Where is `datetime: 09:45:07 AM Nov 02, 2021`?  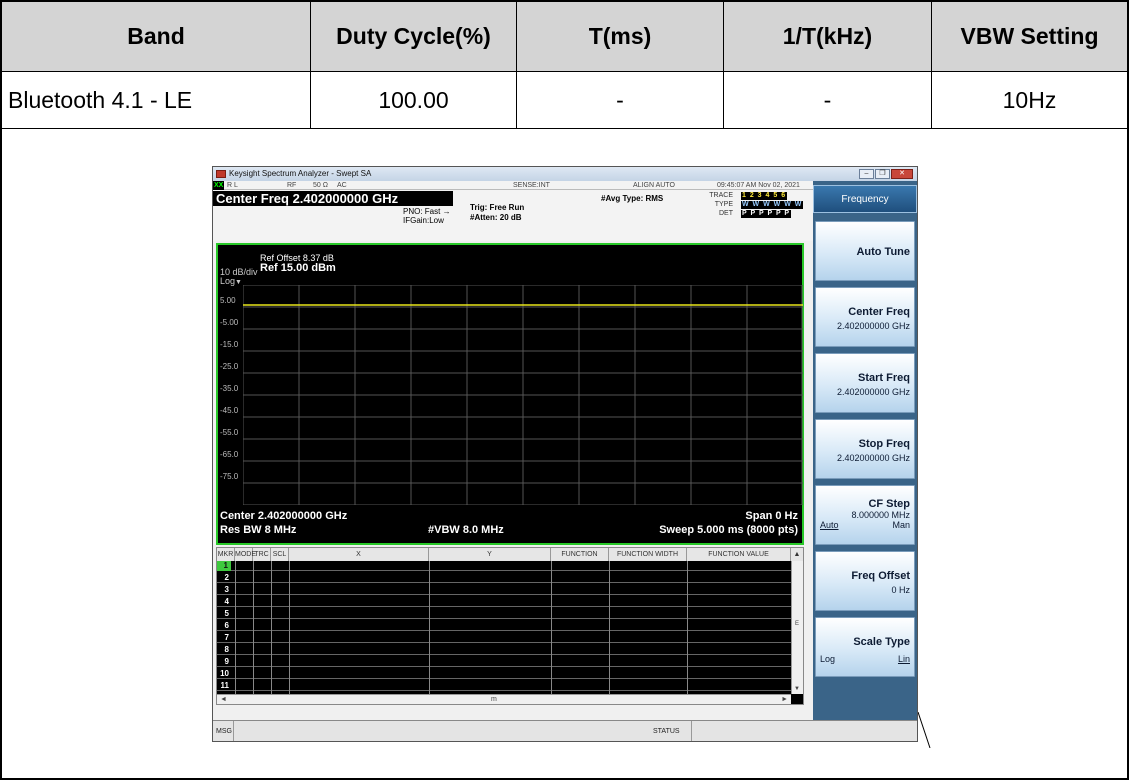
datetime: 09:45:07 AM Nov 02, 2021 is located at coordinates (758, 185).